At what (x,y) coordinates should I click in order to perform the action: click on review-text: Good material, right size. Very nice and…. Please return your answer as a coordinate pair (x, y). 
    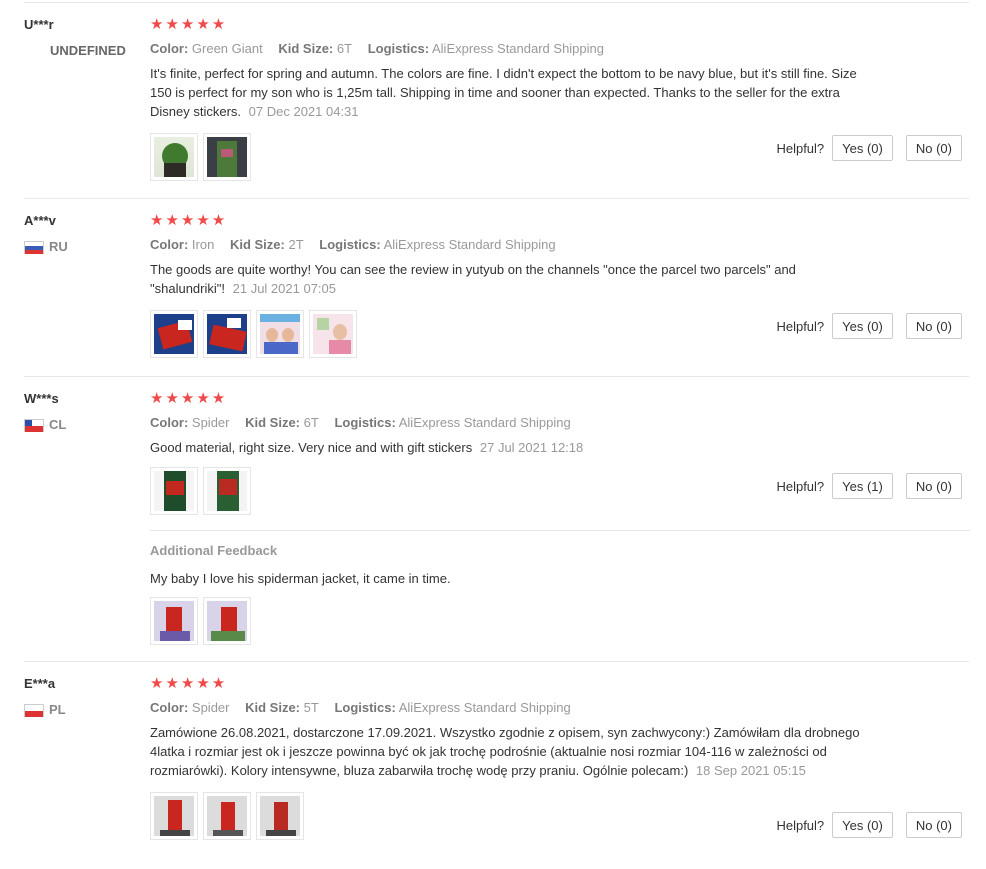
    Looking at the image, I should click on (505, 447).